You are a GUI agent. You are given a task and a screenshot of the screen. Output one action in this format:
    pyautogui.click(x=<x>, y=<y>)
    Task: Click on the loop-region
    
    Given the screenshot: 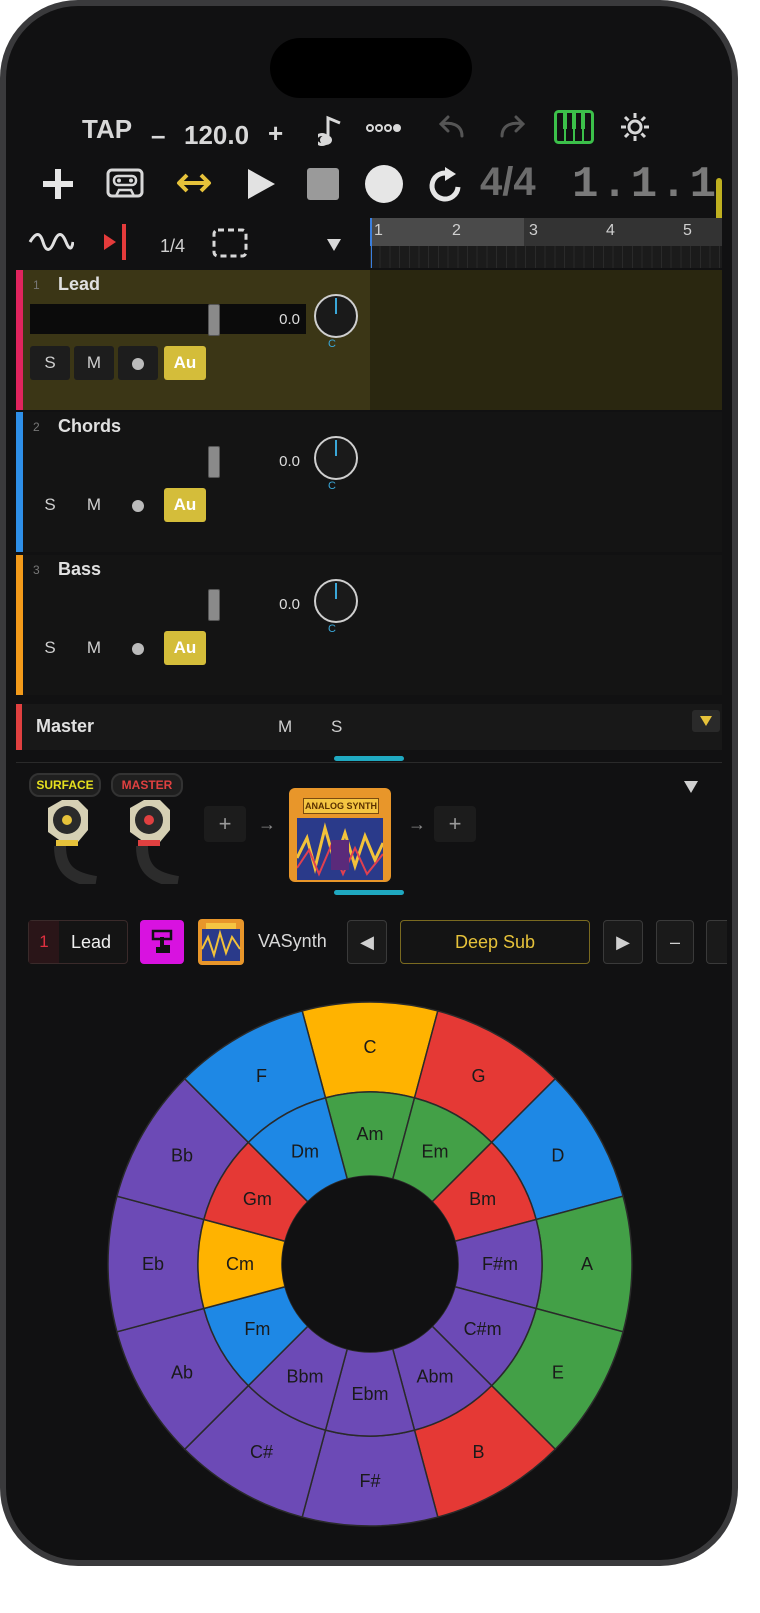 What is the action you would take?
    pyautogui.click(x=447, y=232)
    